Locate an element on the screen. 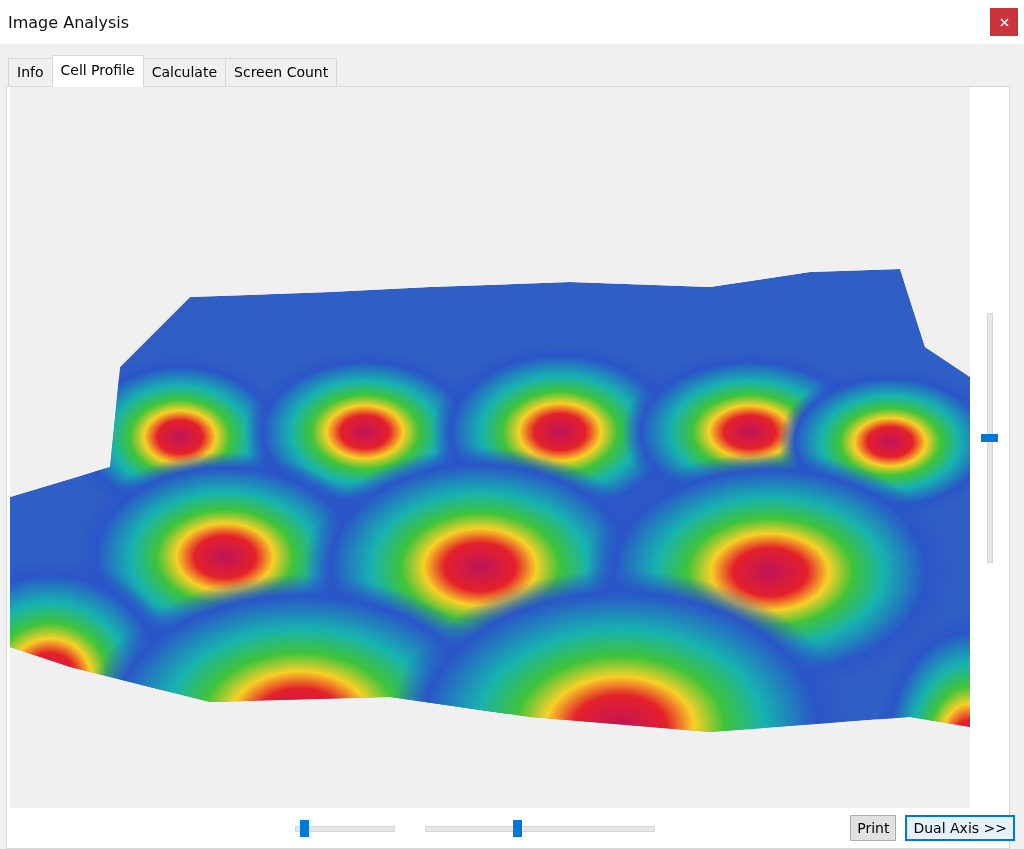 This screenshot has height=849, width=1024. close-icon is located at coordinates (1004, 22).